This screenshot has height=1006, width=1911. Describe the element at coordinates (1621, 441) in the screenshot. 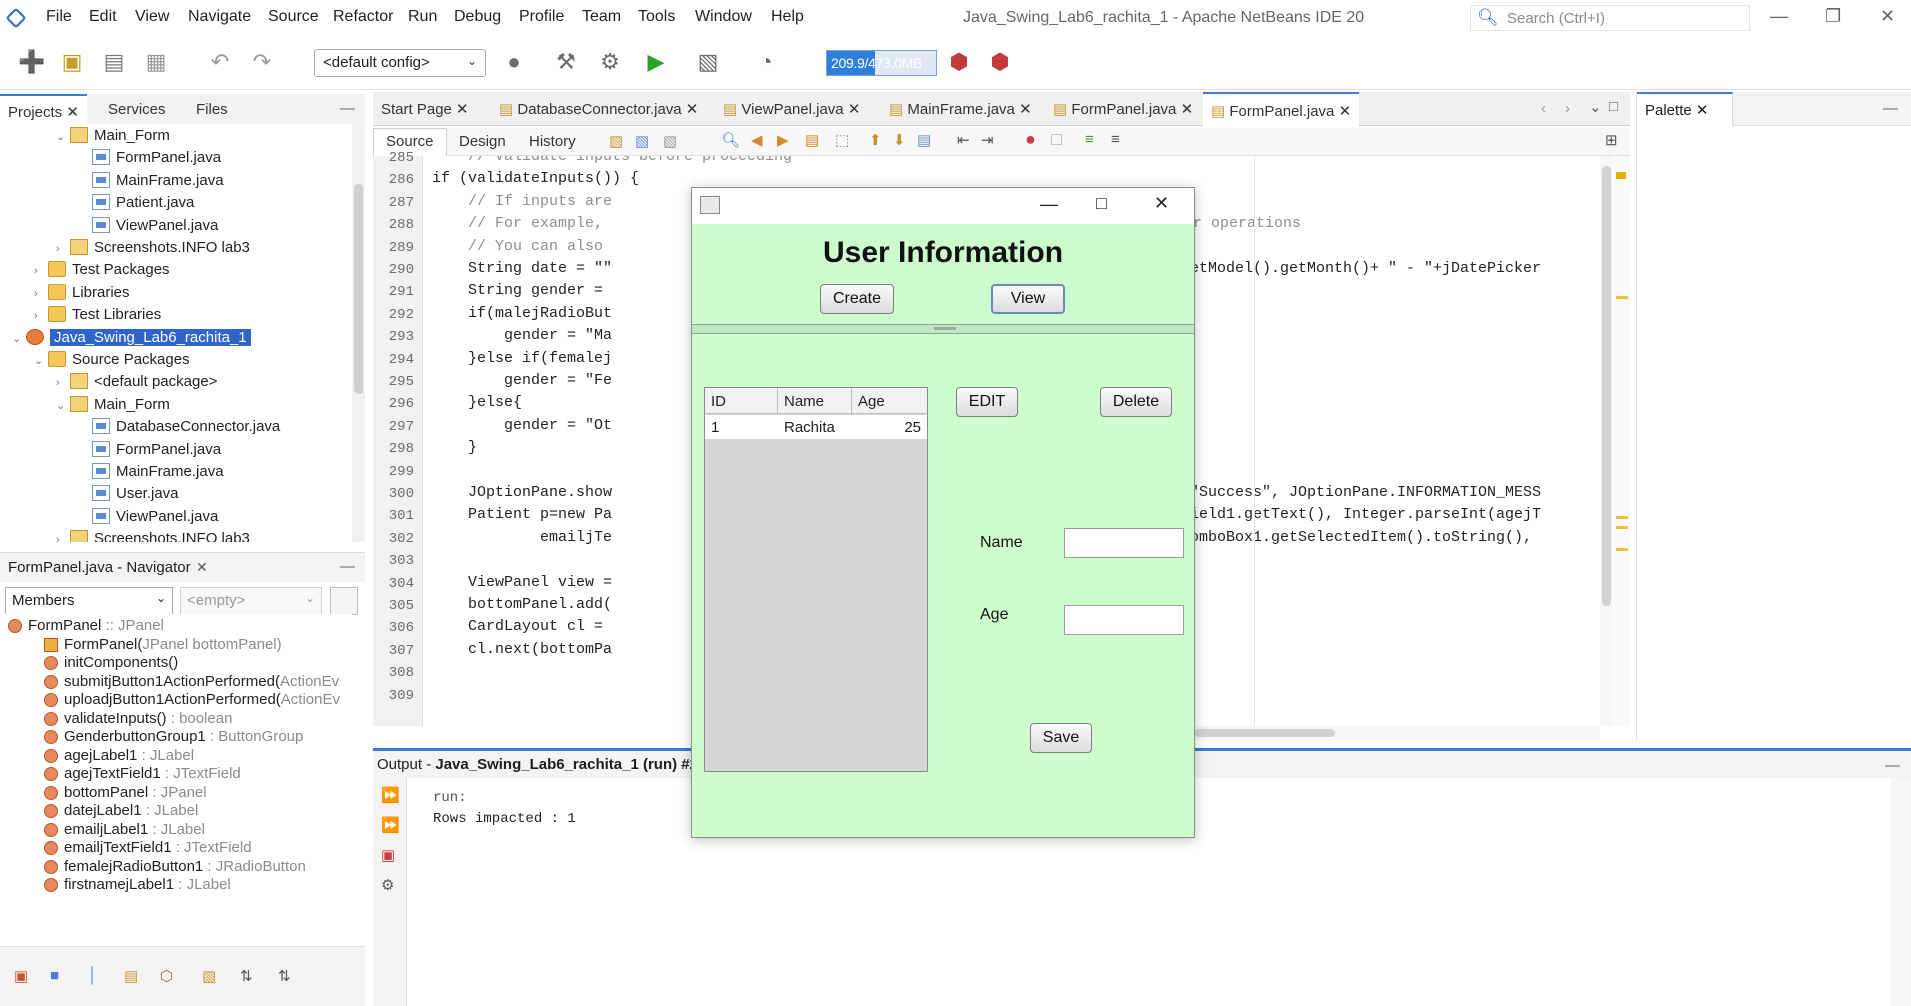

I see `error-stripe` at that location.